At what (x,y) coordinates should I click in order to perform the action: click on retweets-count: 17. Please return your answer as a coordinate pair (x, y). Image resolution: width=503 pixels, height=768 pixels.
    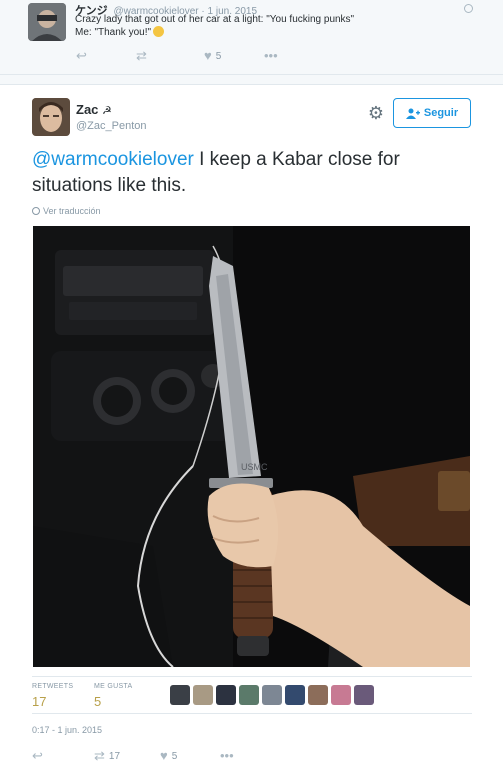
    Looking at the image, I should click on (39, 701).